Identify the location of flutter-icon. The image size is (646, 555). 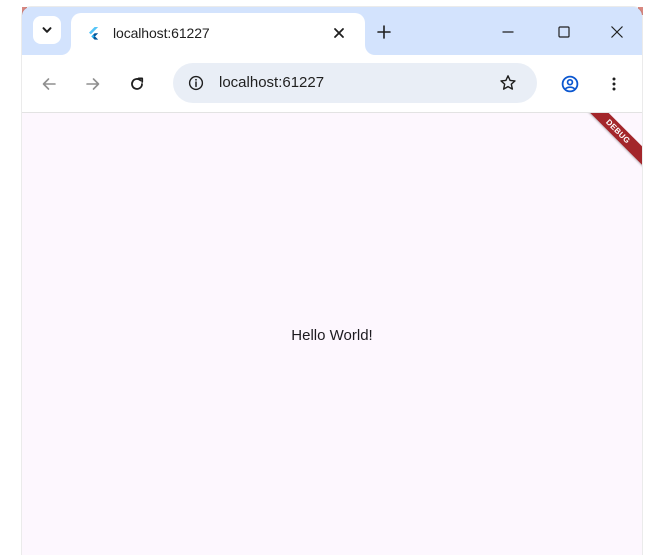
(94, 33).